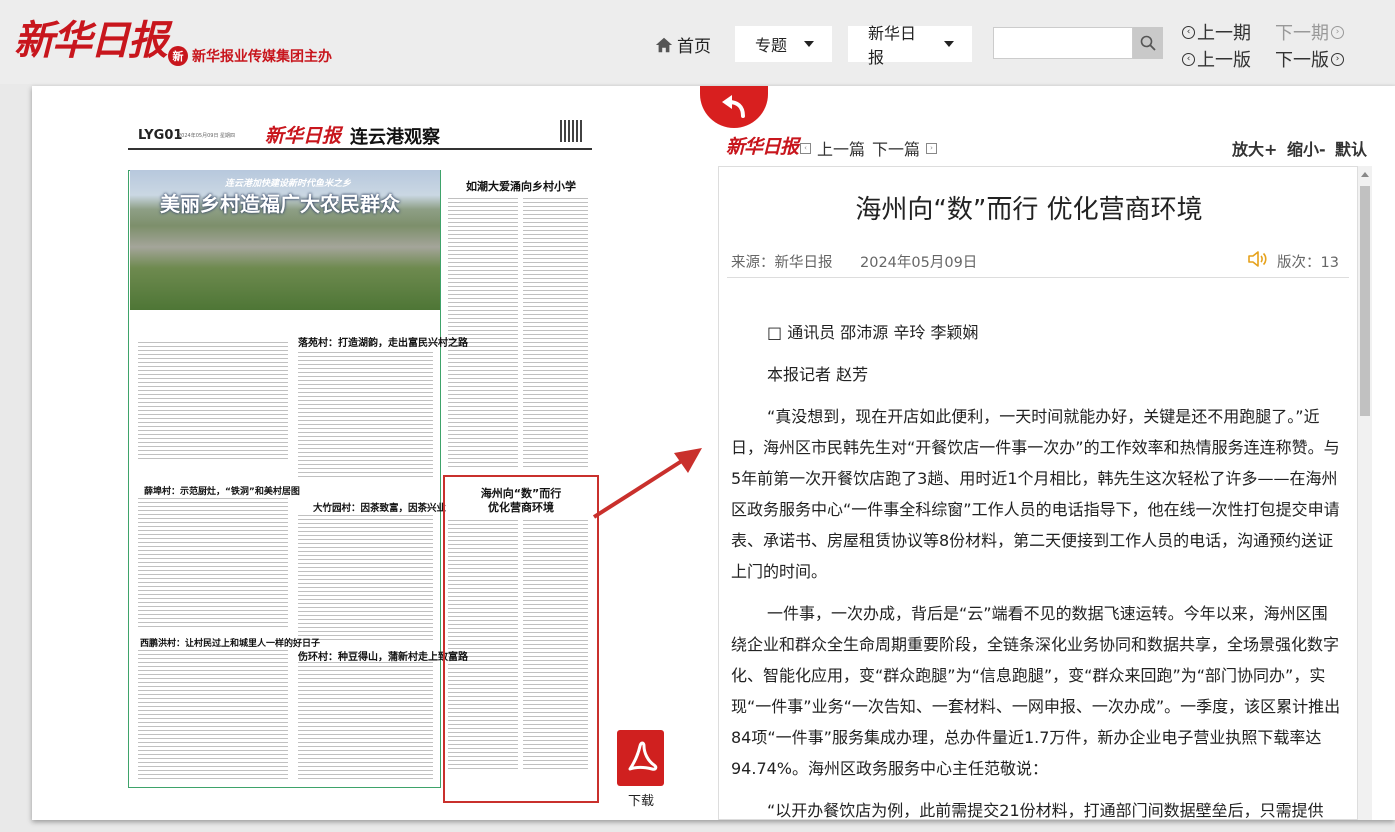 The width and height of the screenshot is (1395, 832). I want to click on host-line: 新 新华报业传媒集团主办, so click(250, 56).